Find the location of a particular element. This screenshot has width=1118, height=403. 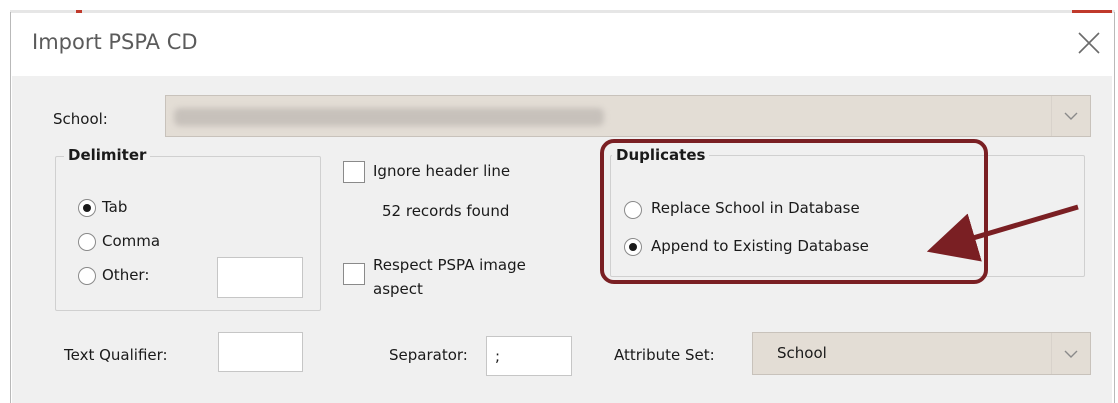

text-qualifier-label: Text Qualifier: is located at coordinates (116, 355).